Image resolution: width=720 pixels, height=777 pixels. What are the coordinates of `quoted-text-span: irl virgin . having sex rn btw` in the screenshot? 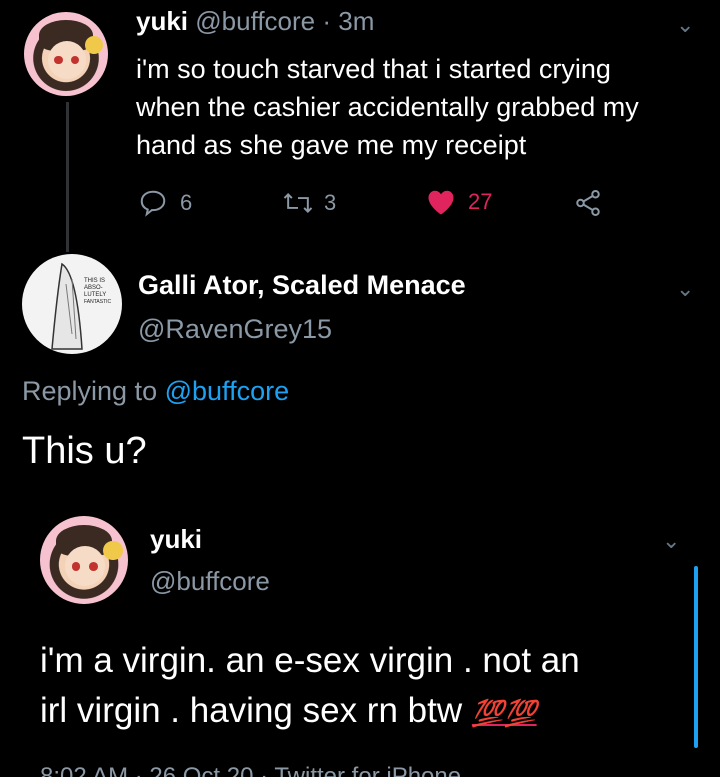 It's located at (251, 710).